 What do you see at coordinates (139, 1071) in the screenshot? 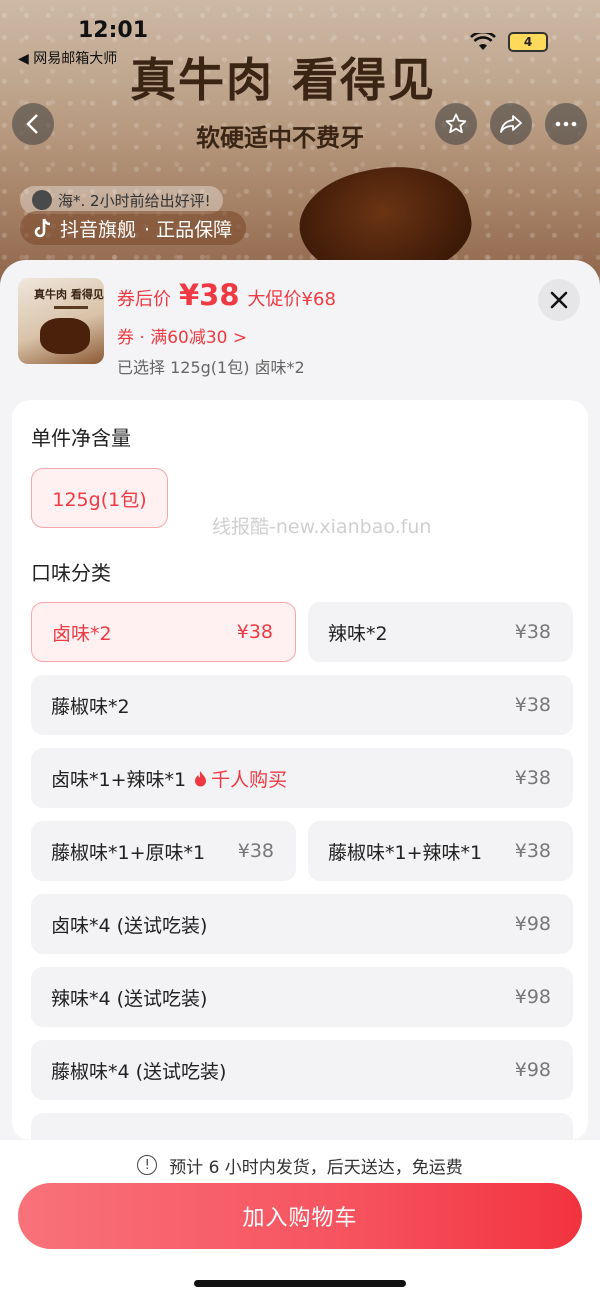
I see `flavor-label: 藤椒味*4 (送试吃装)` at bounding box center [139, 1071].